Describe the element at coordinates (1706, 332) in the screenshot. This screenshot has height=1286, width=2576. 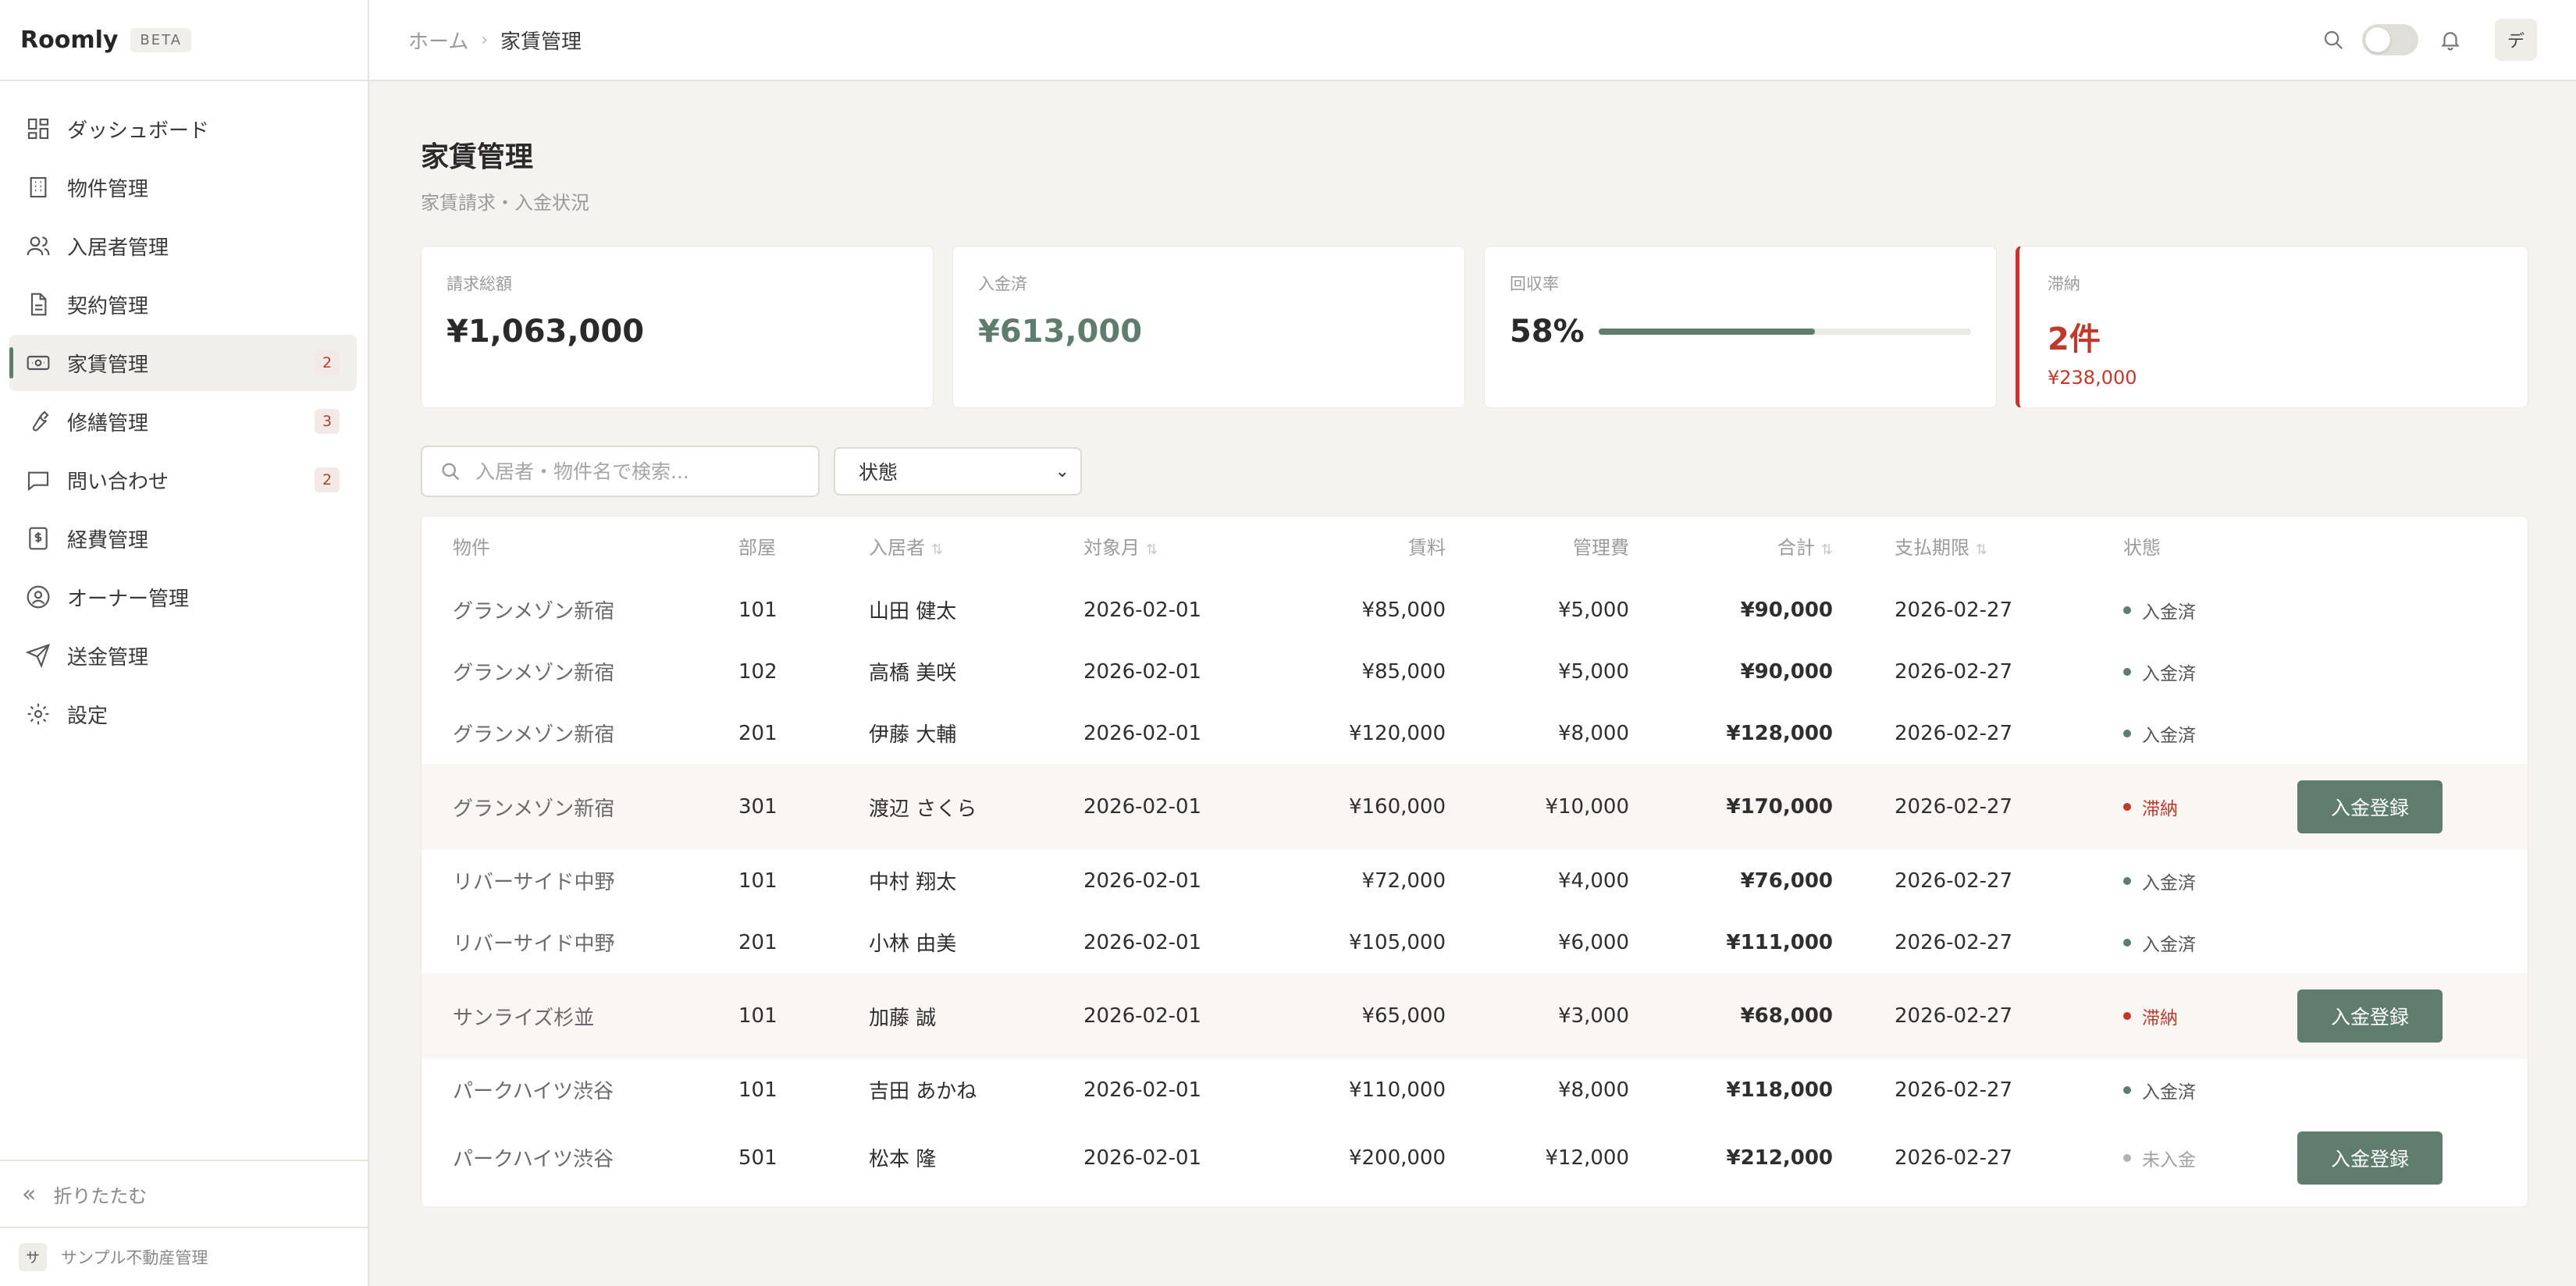
I see `progress-fill` at that location.